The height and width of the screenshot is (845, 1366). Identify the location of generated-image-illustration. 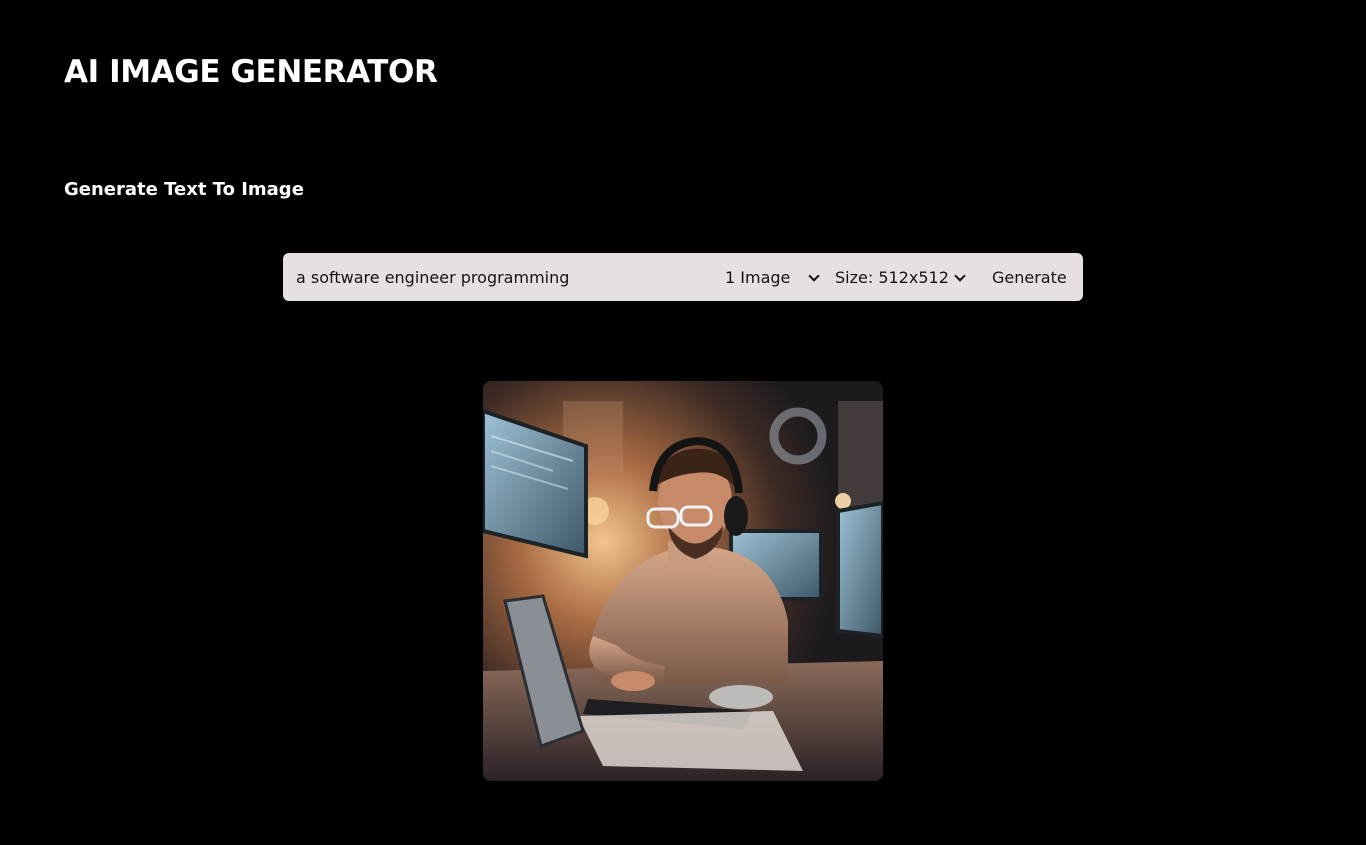
(683, 581).